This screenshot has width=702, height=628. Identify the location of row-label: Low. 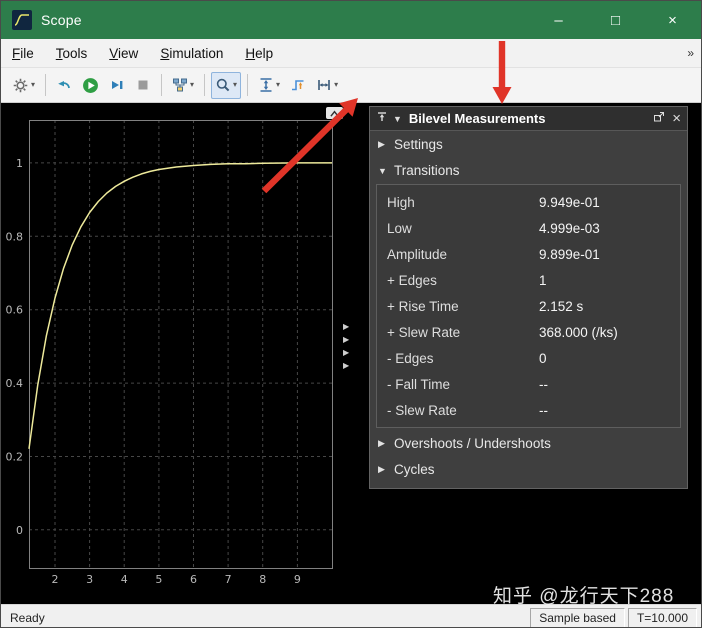
(399, 228).